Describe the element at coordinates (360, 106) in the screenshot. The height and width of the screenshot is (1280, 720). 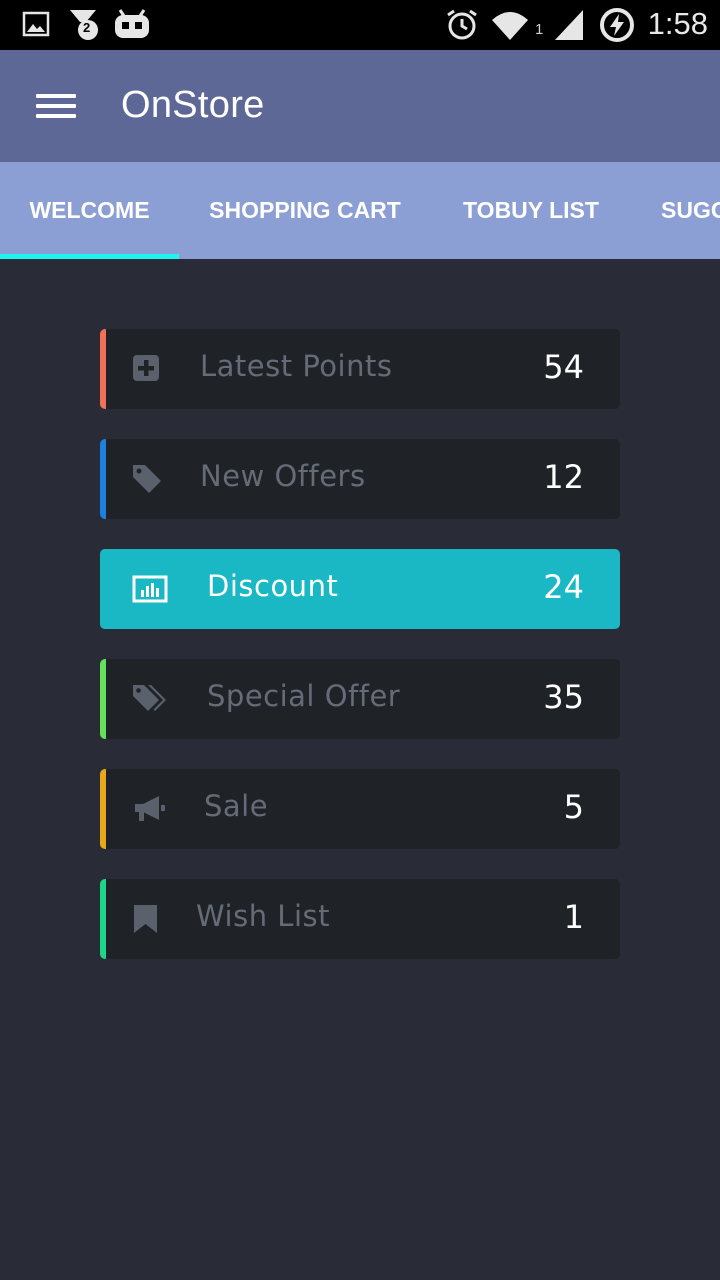
I see `app-bar: OnStore` at that location.